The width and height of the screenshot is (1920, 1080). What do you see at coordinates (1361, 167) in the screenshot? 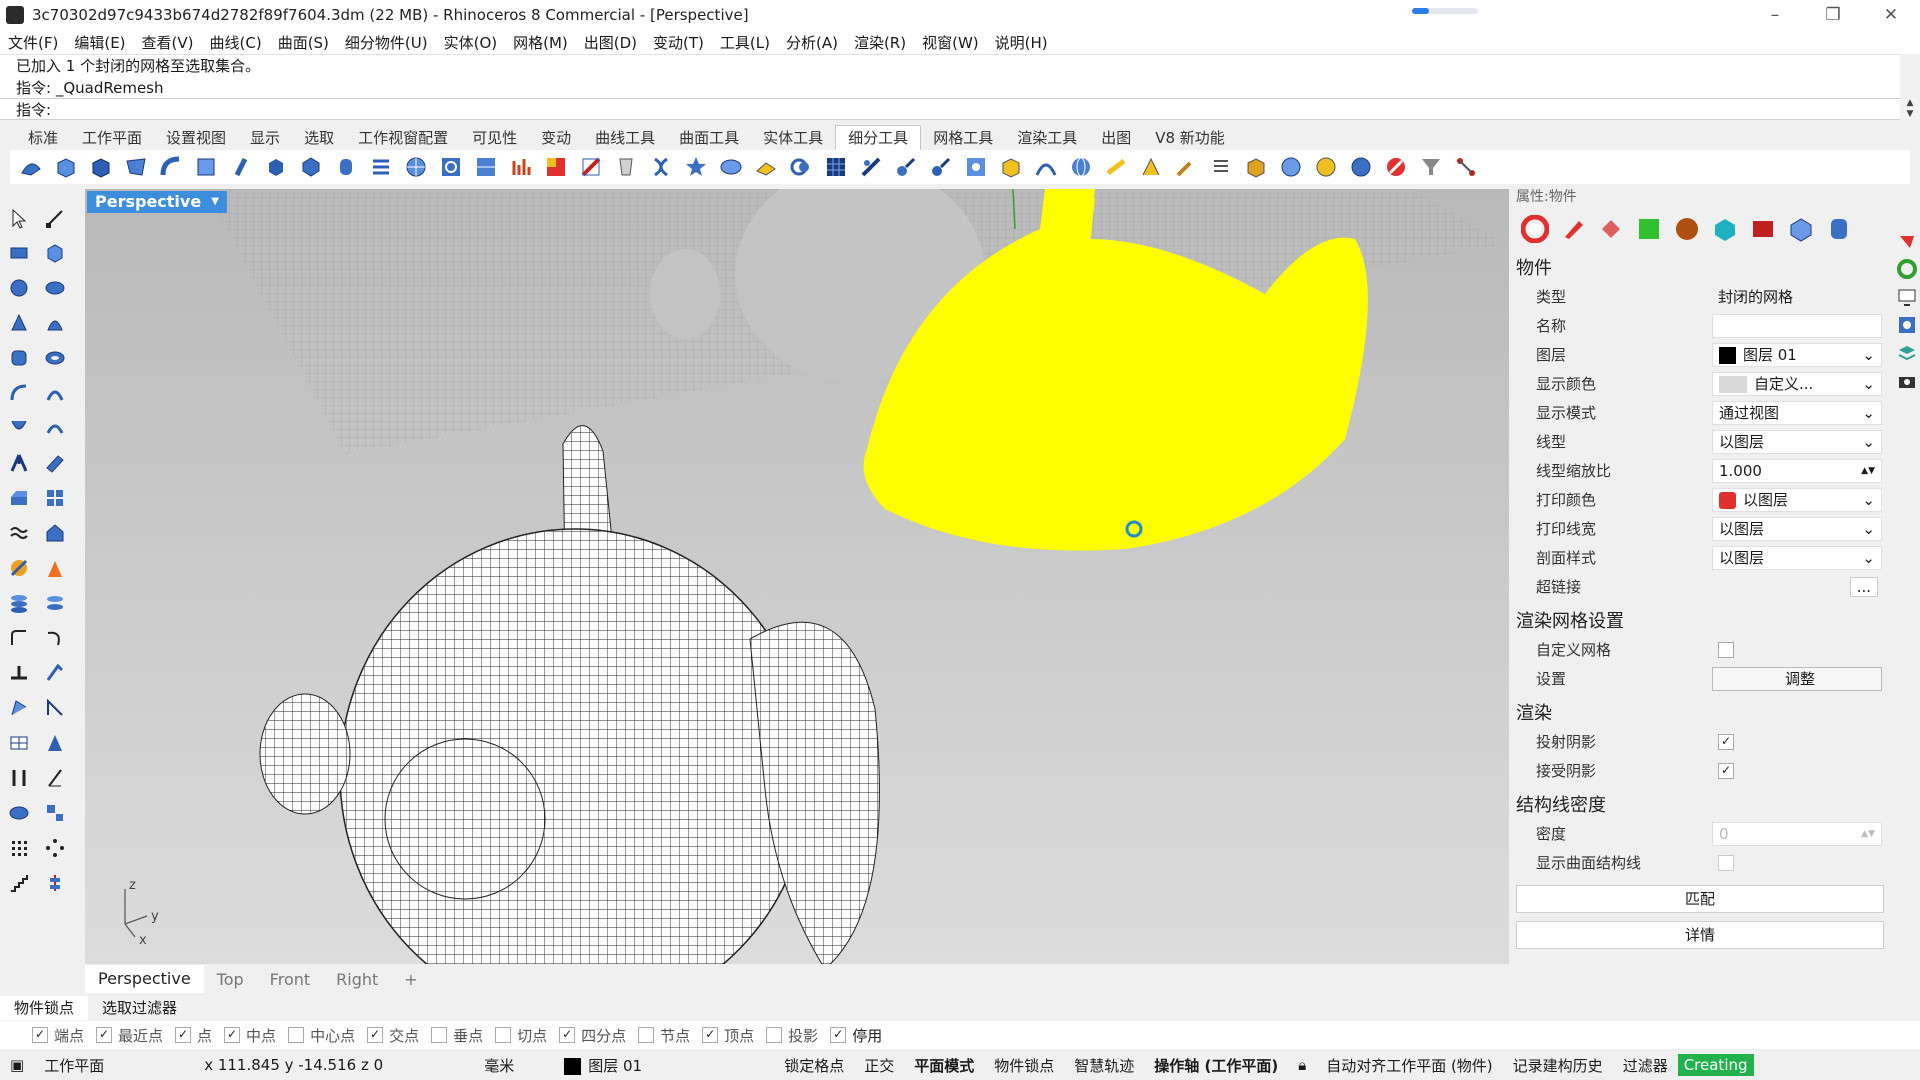
I see `subd-sphere-blue-icon` at bounding box center [1361, 167].